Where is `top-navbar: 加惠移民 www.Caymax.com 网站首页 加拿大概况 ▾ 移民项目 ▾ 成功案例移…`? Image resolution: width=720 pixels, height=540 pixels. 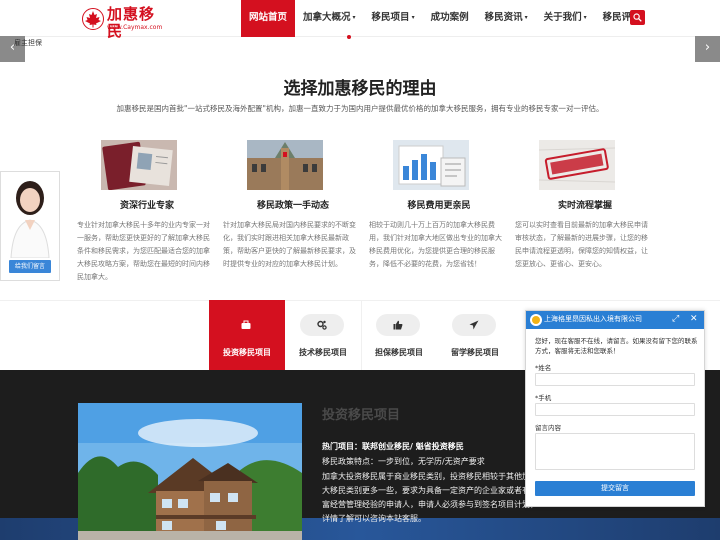 top-navbar: 加惠移民 www.Caymax.com 网站首页 加拿大概况 ▾ 移民项目 ▾ 成功案例移… is located at coordinates (360, 20).